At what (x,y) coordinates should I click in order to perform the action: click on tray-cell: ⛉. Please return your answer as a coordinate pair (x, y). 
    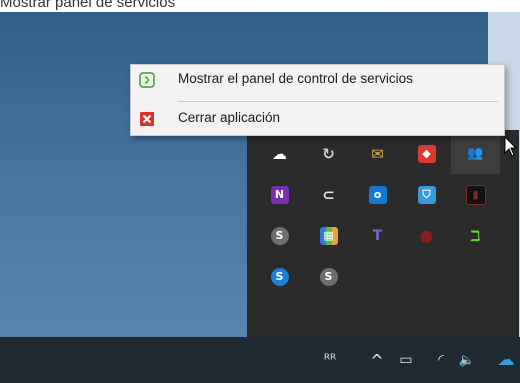
    Looking at the image, I should click on (426, 194).